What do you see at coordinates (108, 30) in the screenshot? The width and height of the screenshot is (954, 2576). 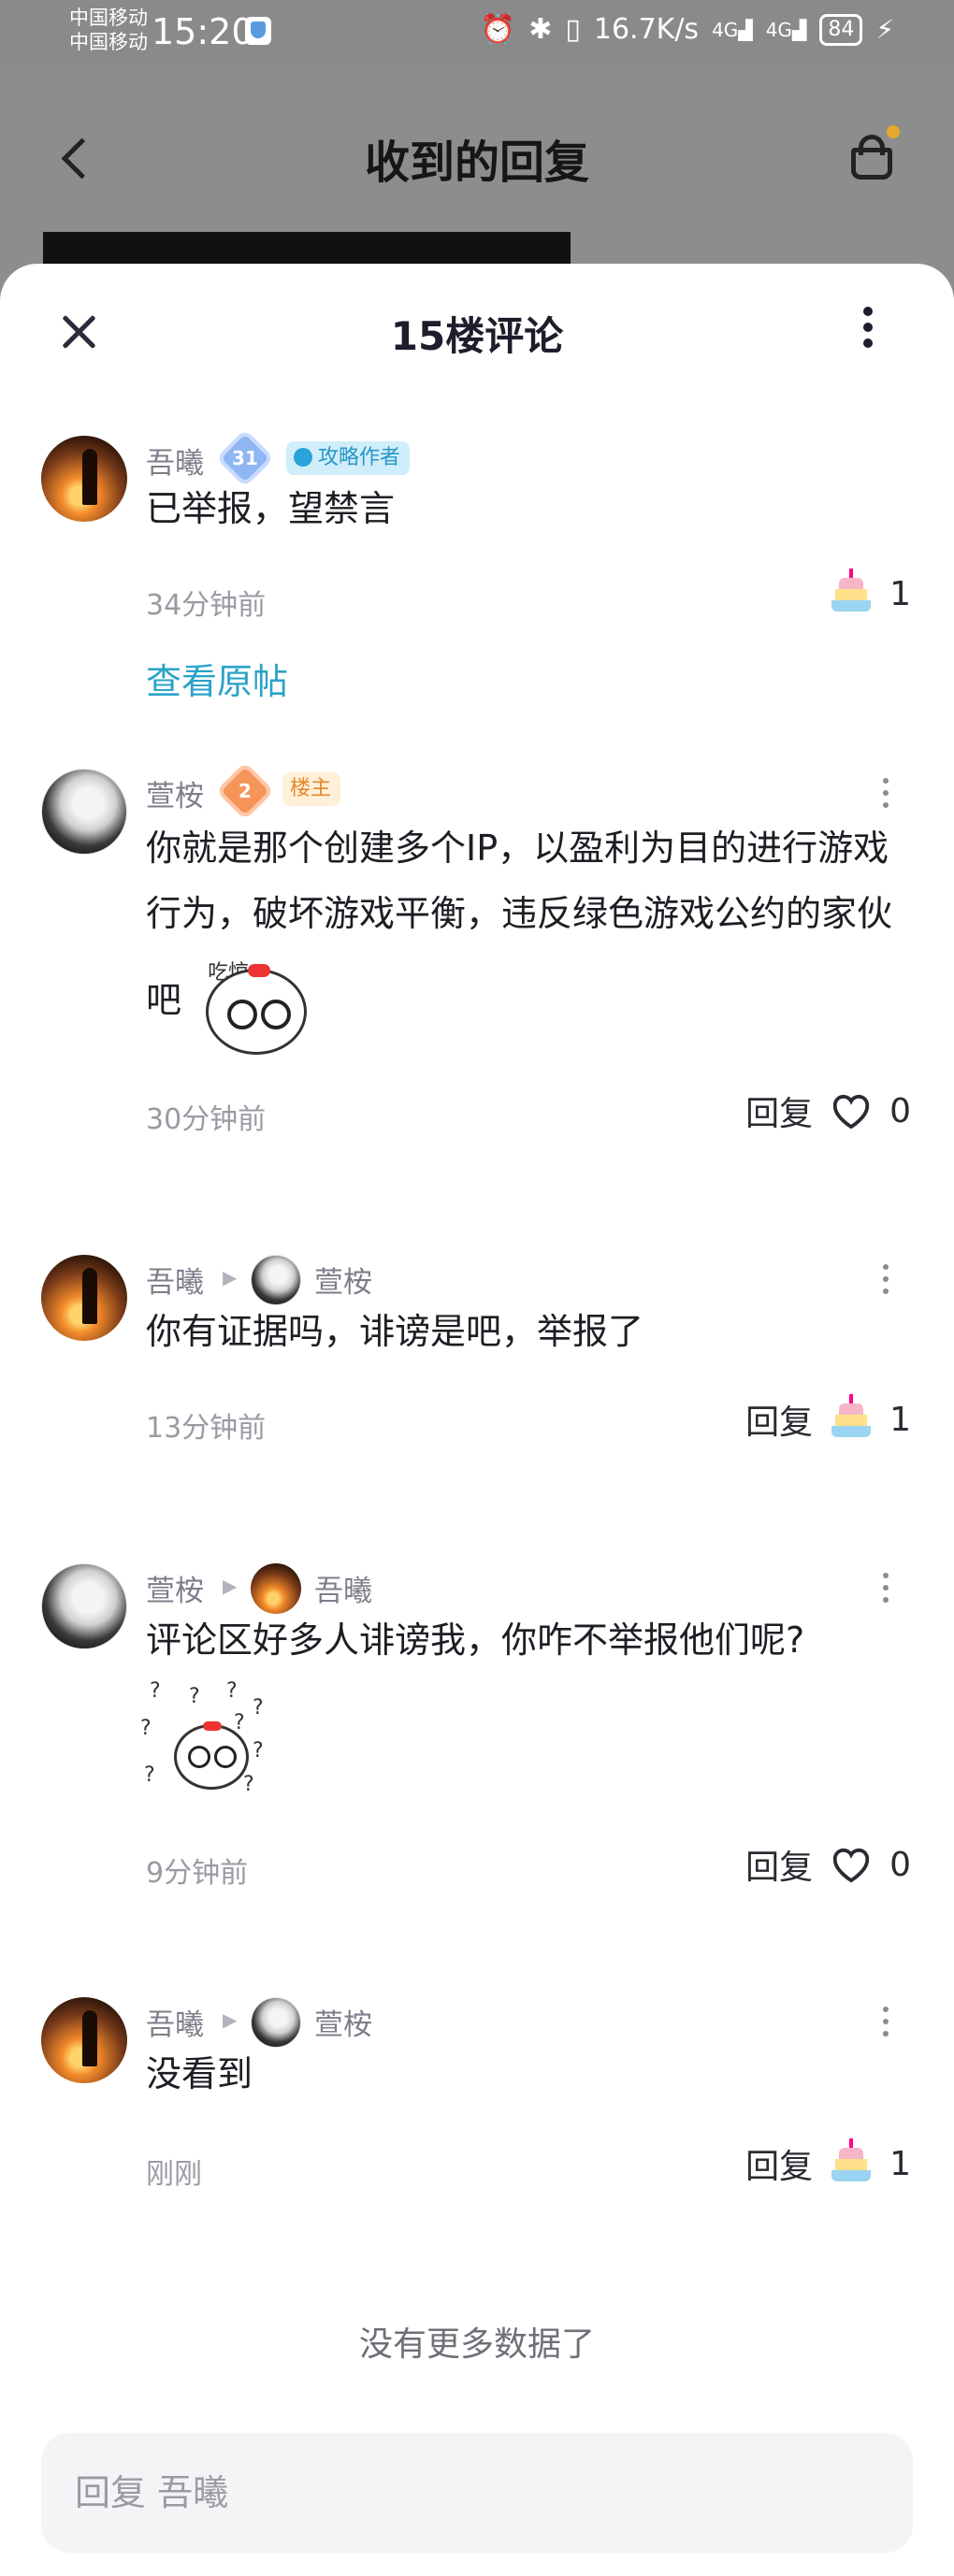 I see `carrier-labels: 中国移动 中国移动` at bounding box center [108, 30].